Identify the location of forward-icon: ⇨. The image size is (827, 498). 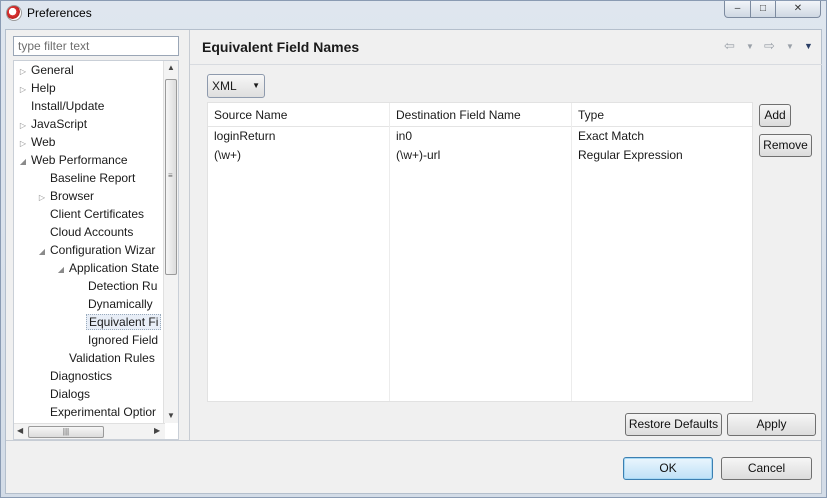
(769, 46).